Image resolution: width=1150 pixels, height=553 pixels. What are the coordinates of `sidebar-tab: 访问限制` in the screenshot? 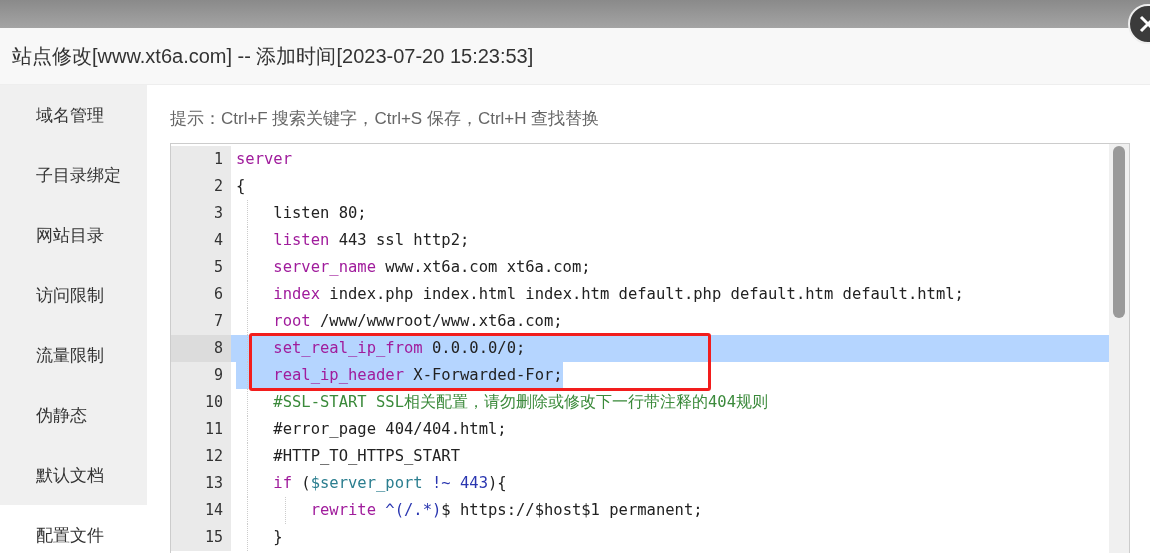 It's located at (73, 295).